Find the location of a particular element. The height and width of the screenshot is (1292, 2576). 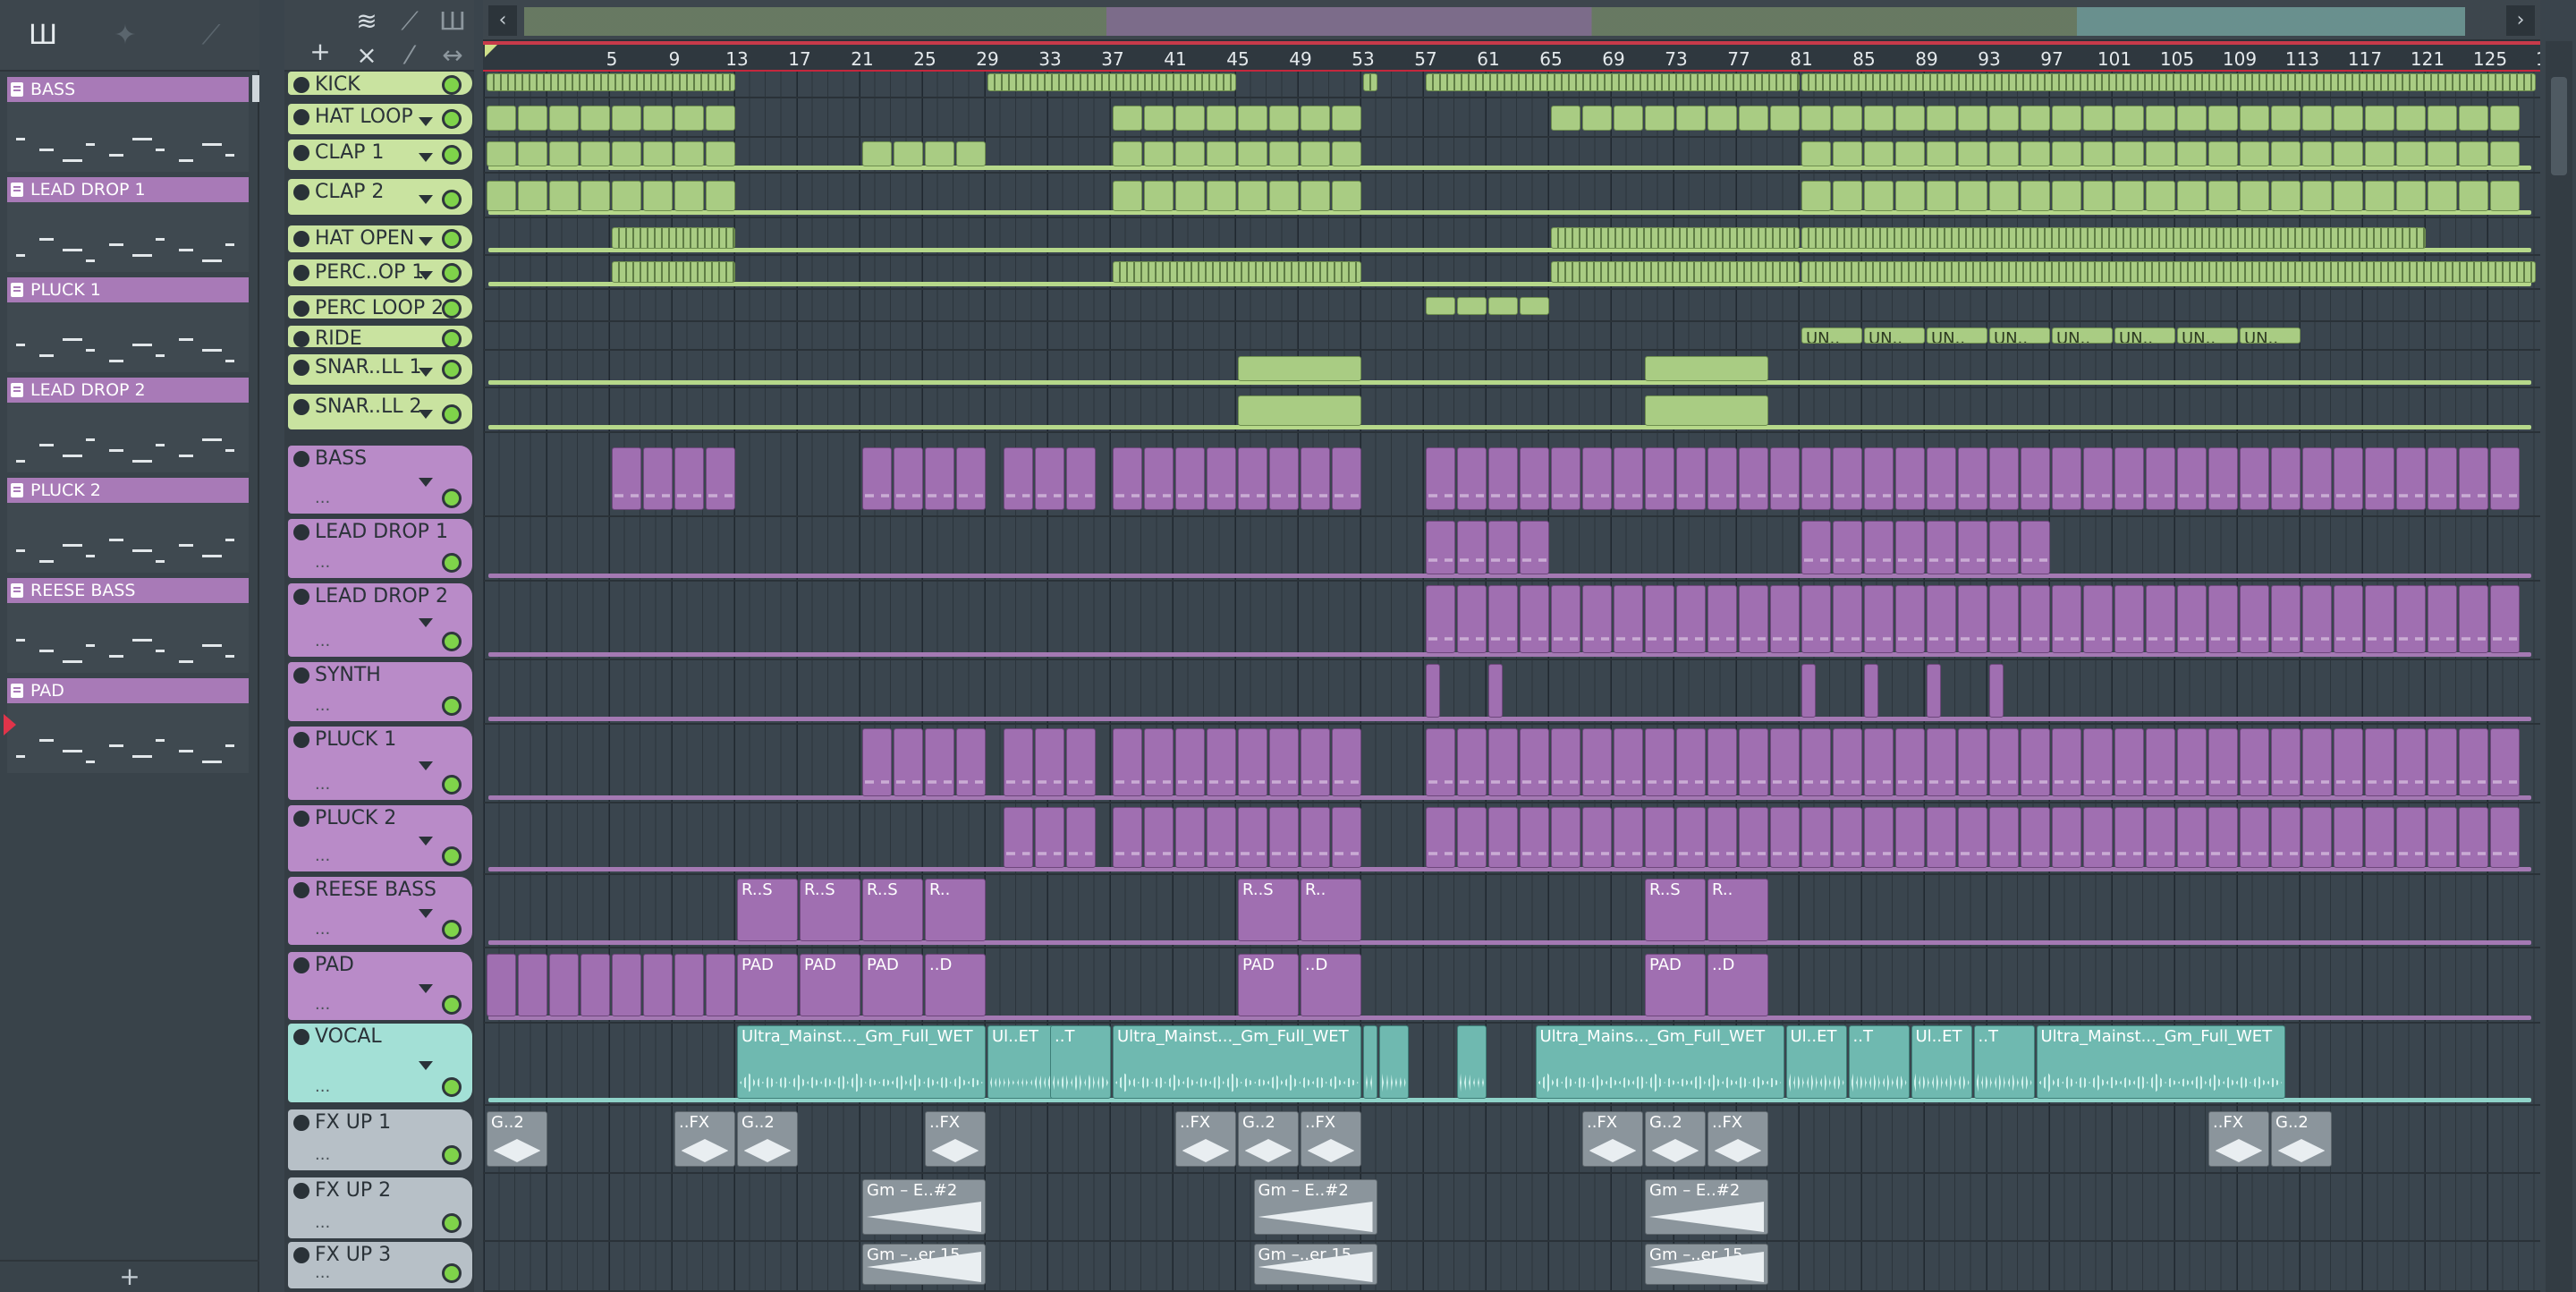

playlist-clip: Ul..ET is located at coordinates (1941, 1062).